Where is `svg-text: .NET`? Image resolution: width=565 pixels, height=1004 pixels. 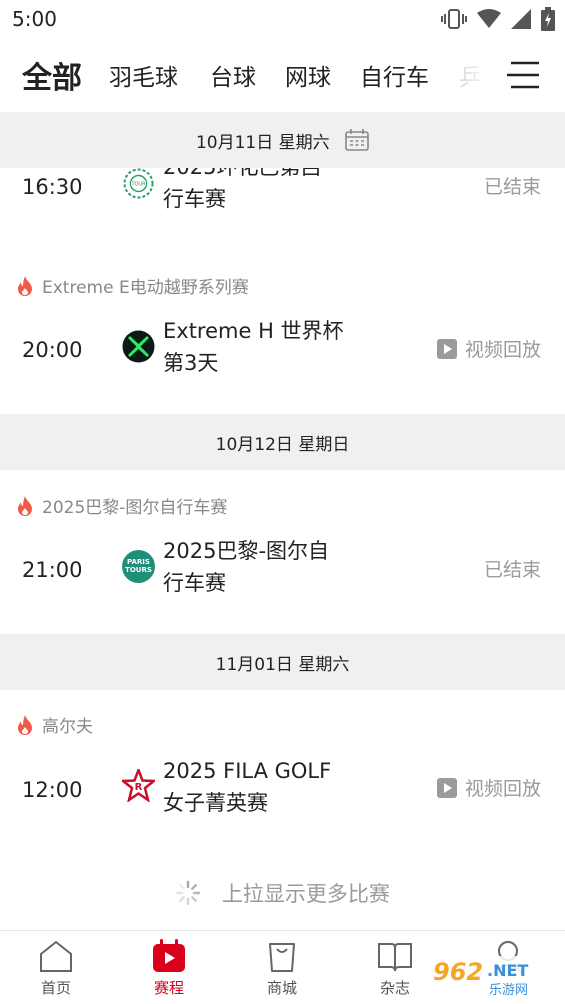 svg-text: .NET is located at coordinates (507, 970).